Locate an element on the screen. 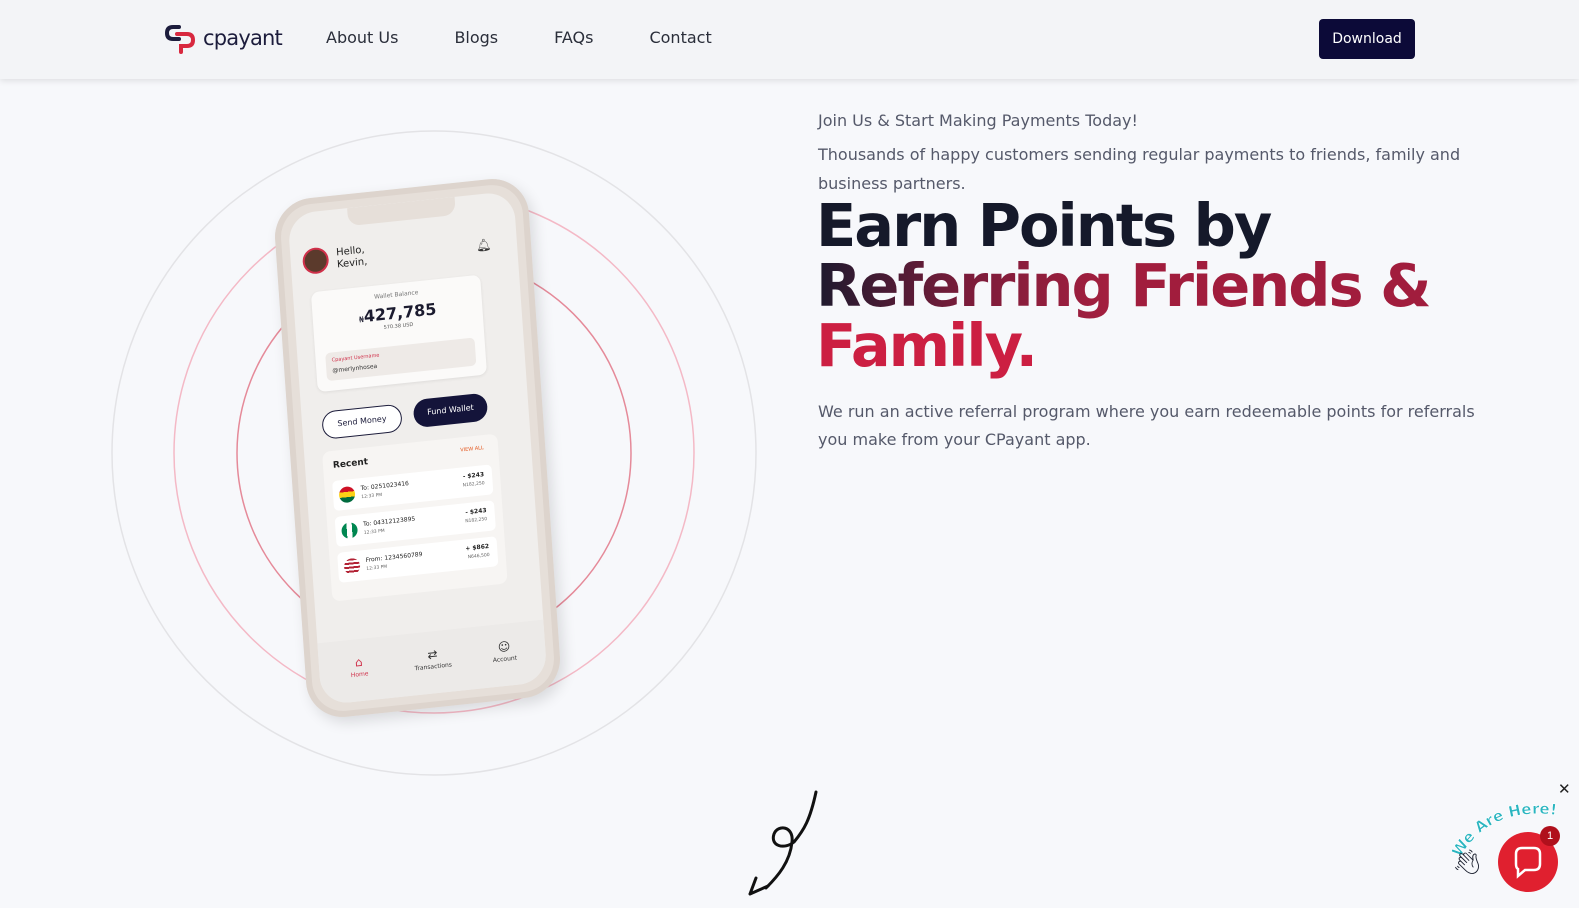 Image resolution: width=1579 pixels, height=908 pixels. transaction-recipient: To: 04312123895 is located at coordinates (389, 522).